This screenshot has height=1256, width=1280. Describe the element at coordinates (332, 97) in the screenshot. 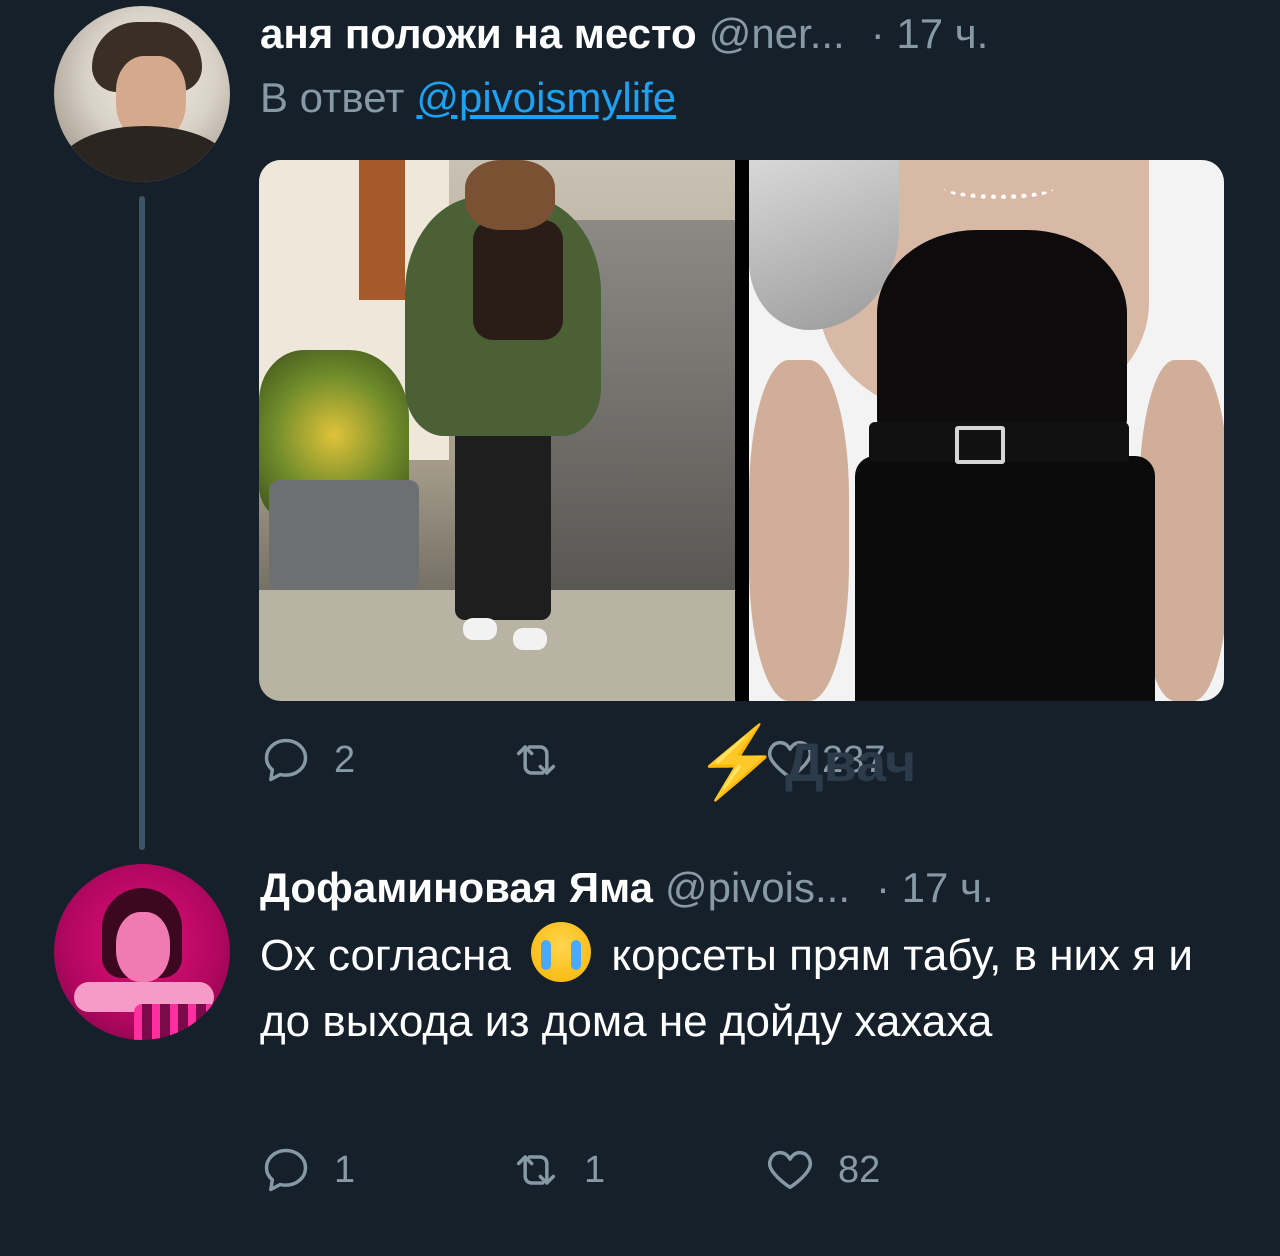

I see `reply-prefix: В ответ` at that location.